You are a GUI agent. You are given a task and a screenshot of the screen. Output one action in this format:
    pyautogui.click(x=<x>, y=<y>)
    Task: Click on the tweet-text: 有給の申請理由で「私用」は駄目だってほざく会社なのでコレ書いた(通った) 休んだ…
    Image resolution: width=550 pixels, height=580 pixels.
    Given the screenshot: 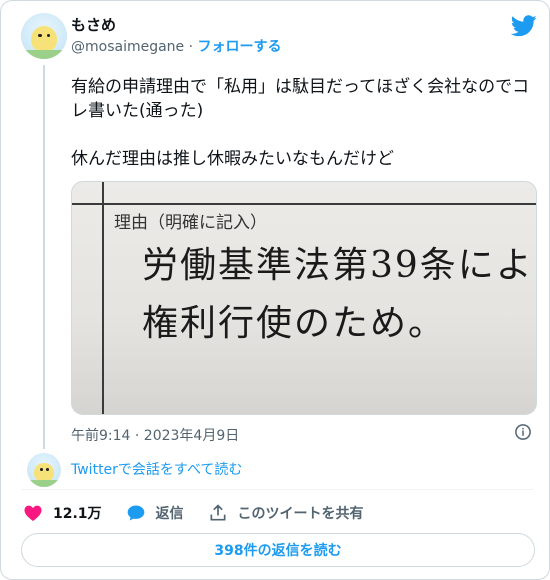 What is the action you would take?
    pyautogui.click(x=300, y=123)
    